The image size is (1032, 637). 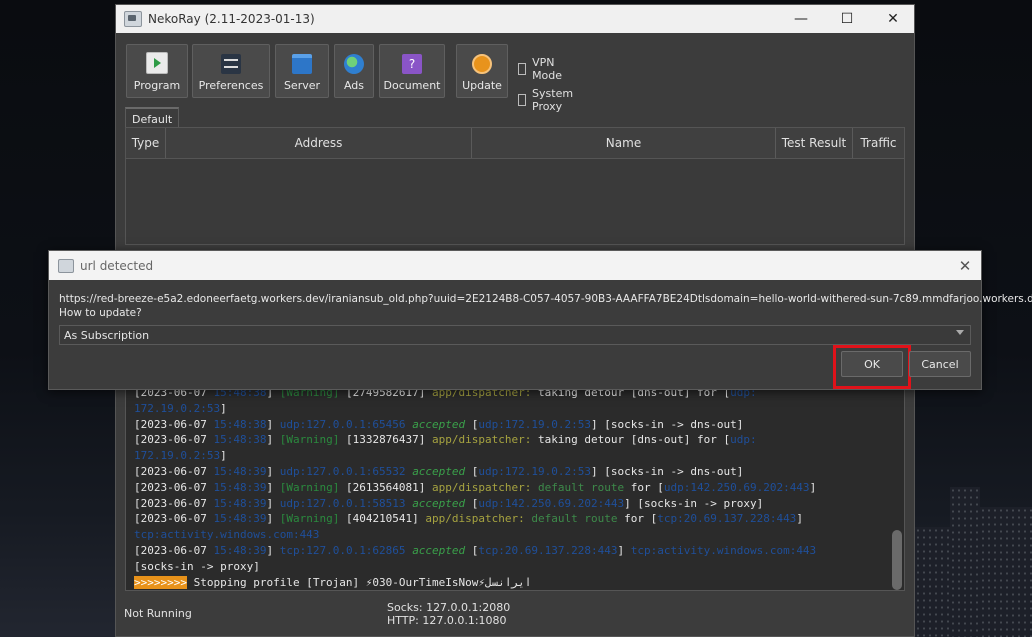 I want to click on log-scrollbar, so click(x=897, y=560).